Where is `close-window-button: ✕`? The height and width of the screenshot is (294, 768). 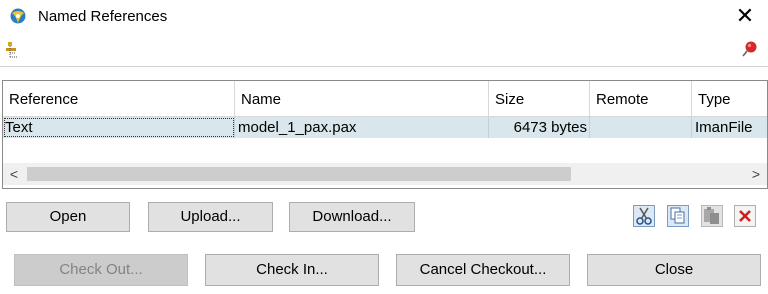
close-window-button: ✕ is located at coordinates (745, 16).